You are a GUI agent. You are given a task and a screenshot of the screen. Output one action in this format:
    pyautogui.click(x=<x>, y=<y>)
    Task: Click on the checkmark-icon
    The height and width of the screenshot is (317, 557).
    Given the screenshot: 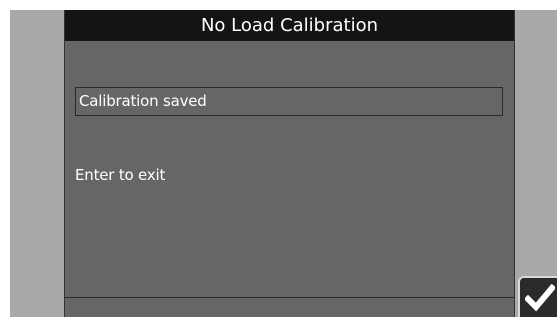 What is the action you would take?
    pyautogui.click(x=540, y=298)
    